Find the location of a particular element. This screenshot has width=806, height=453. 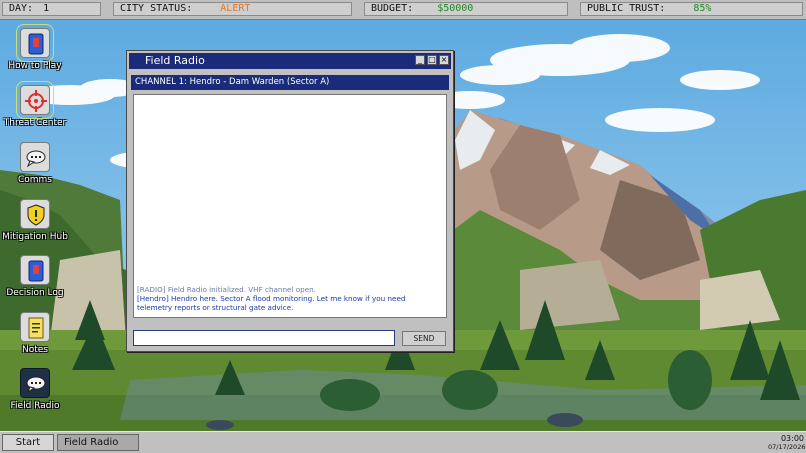

message-input is located at coordinates (264, 338).